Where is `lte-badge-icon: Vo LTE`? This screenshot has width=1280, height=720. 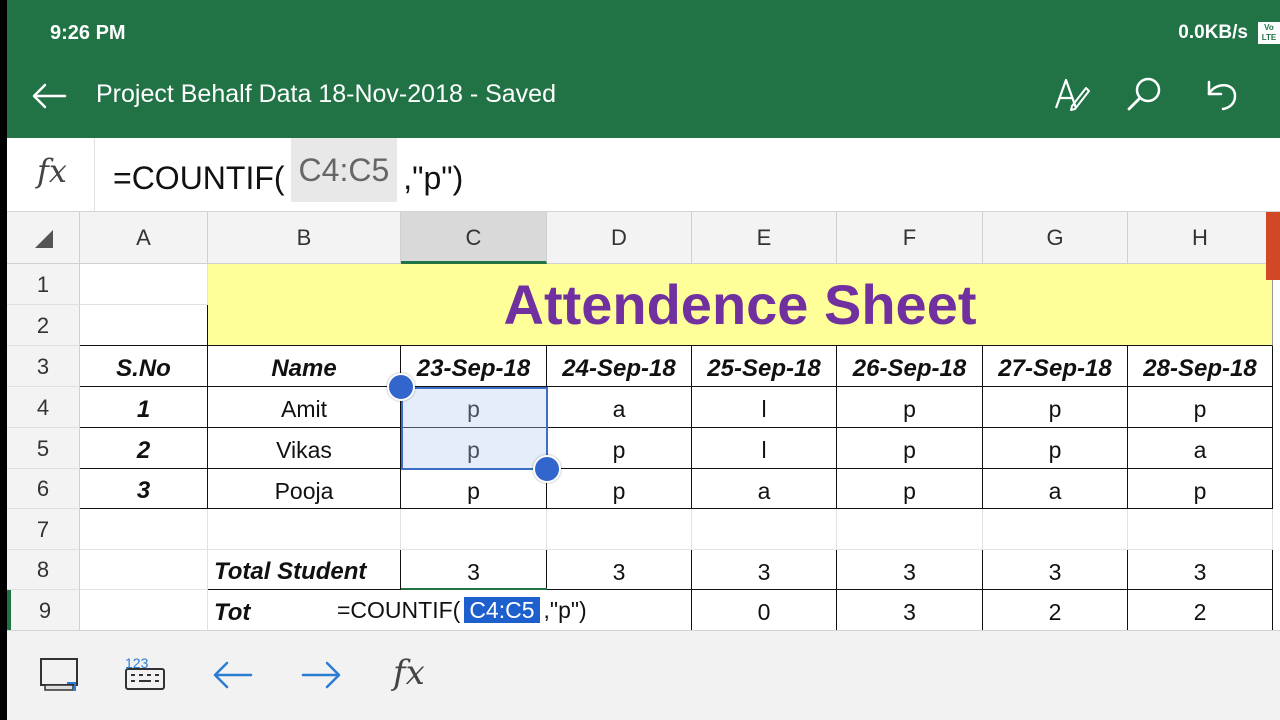
lte-badge-icon: Vo LTE is located at coordinates (1269, 33).